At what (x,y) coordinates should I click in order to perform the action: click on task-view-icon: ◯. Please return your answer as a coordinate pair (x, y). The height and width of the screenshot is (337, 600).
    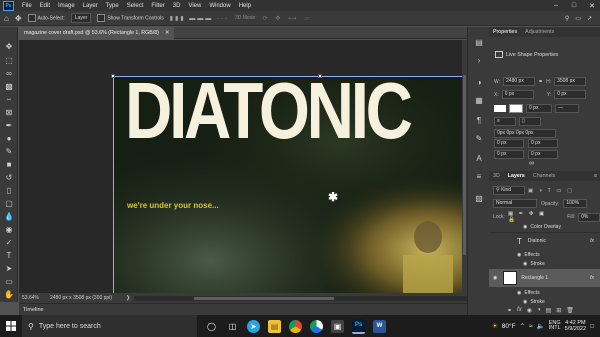
    Looking at the image, I should click on (211, 326).